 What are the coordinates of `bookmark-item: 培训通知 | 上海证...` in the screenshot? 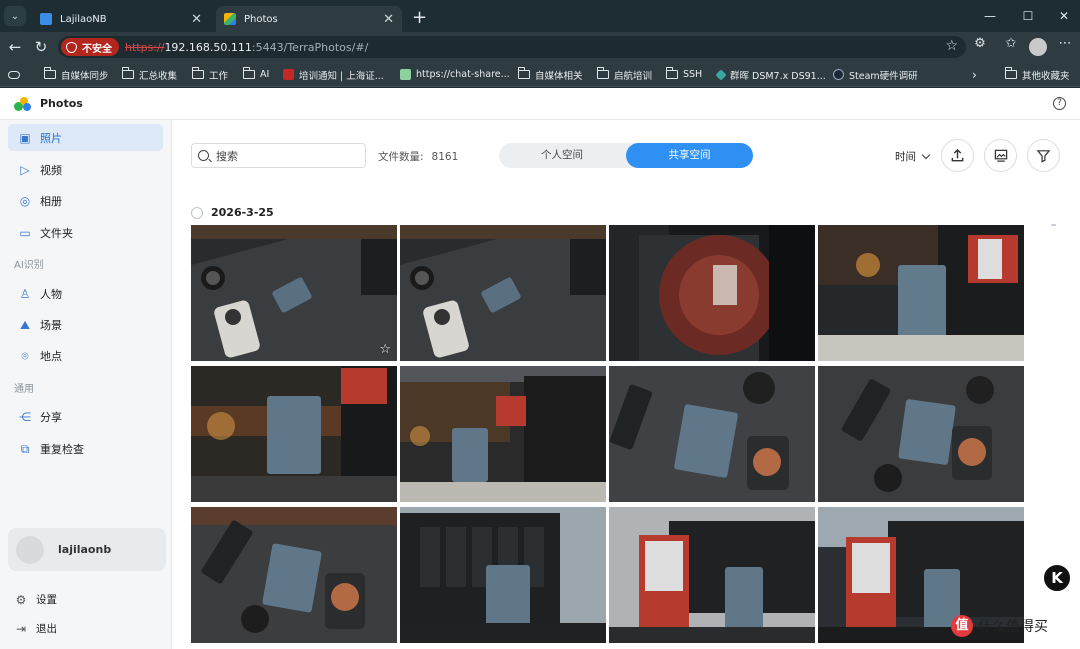 It's located at (333, 74).